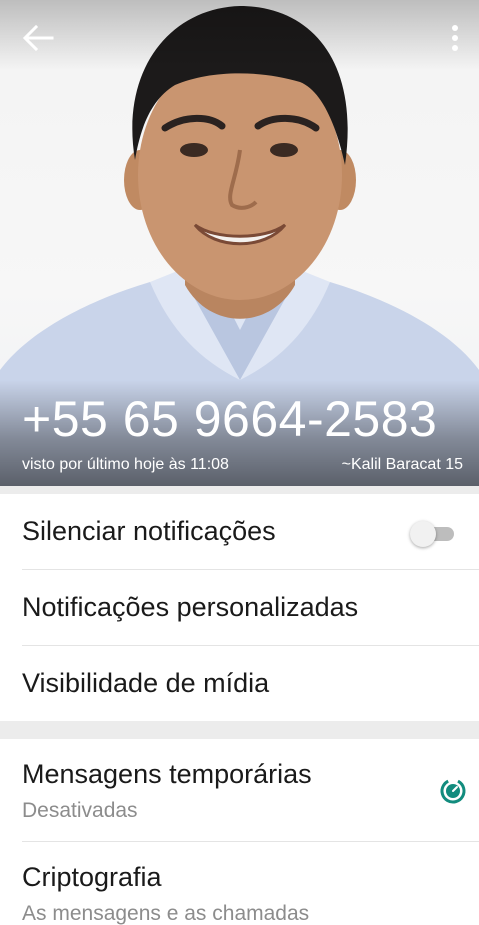  I want to click on mute-notifications-toggle, so click(433, 534).